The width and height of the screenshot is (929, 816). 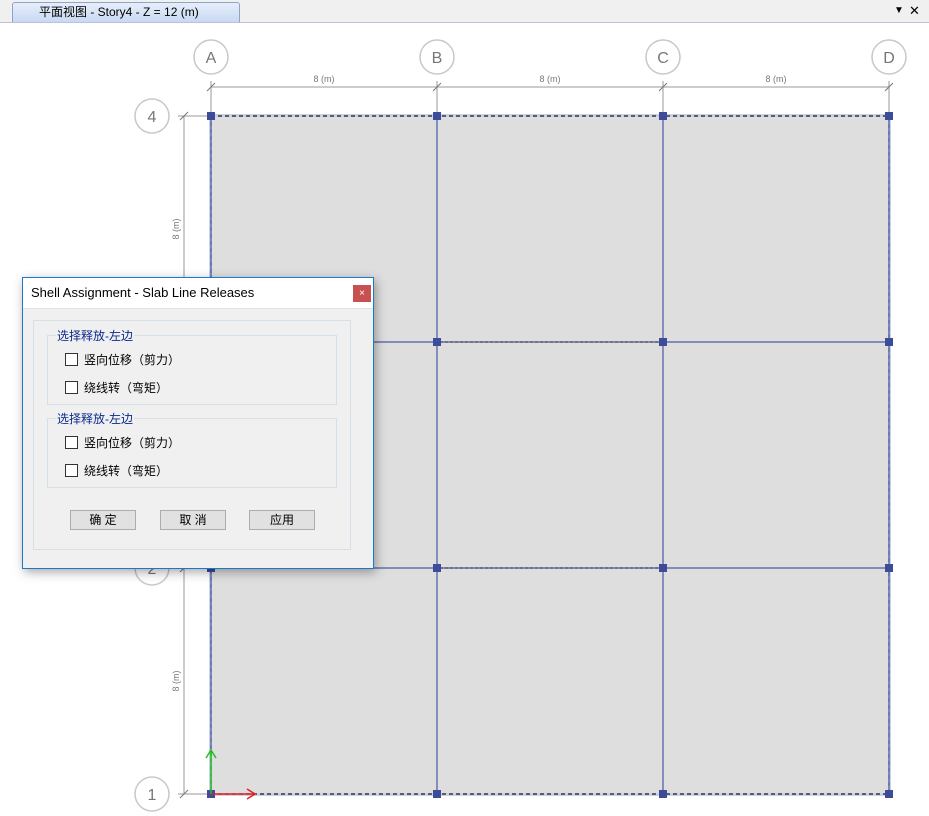 What do you see at coordinates (914, 11) in the screenshot?
I see `tab-close-icon: ✕` at bounding box center [914, 11].